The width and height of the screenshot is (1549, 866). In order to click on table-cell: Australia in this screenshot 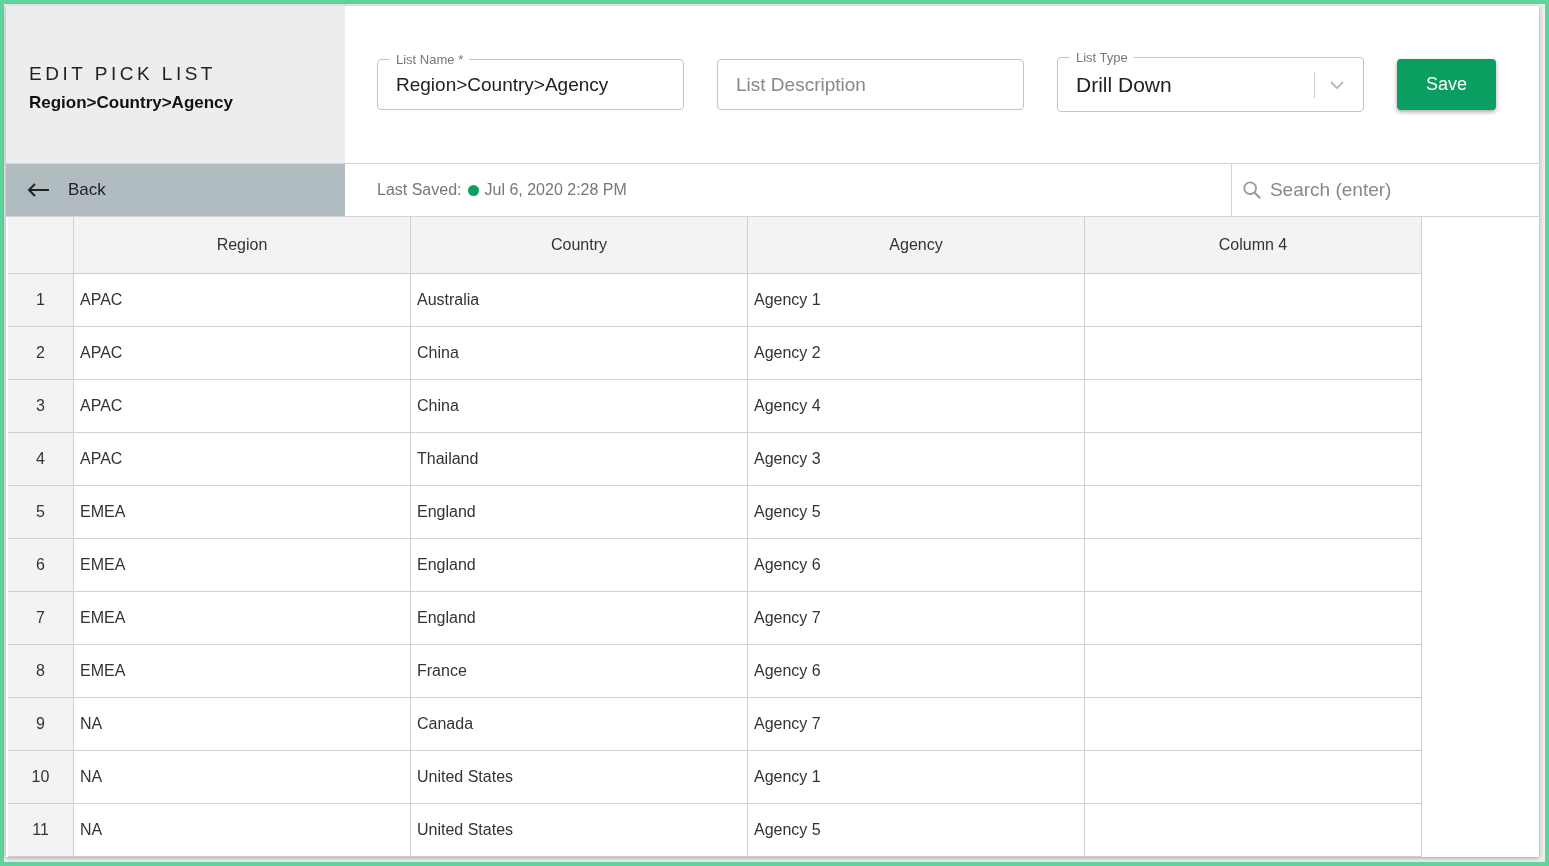, I will do `click(579, 300)`.